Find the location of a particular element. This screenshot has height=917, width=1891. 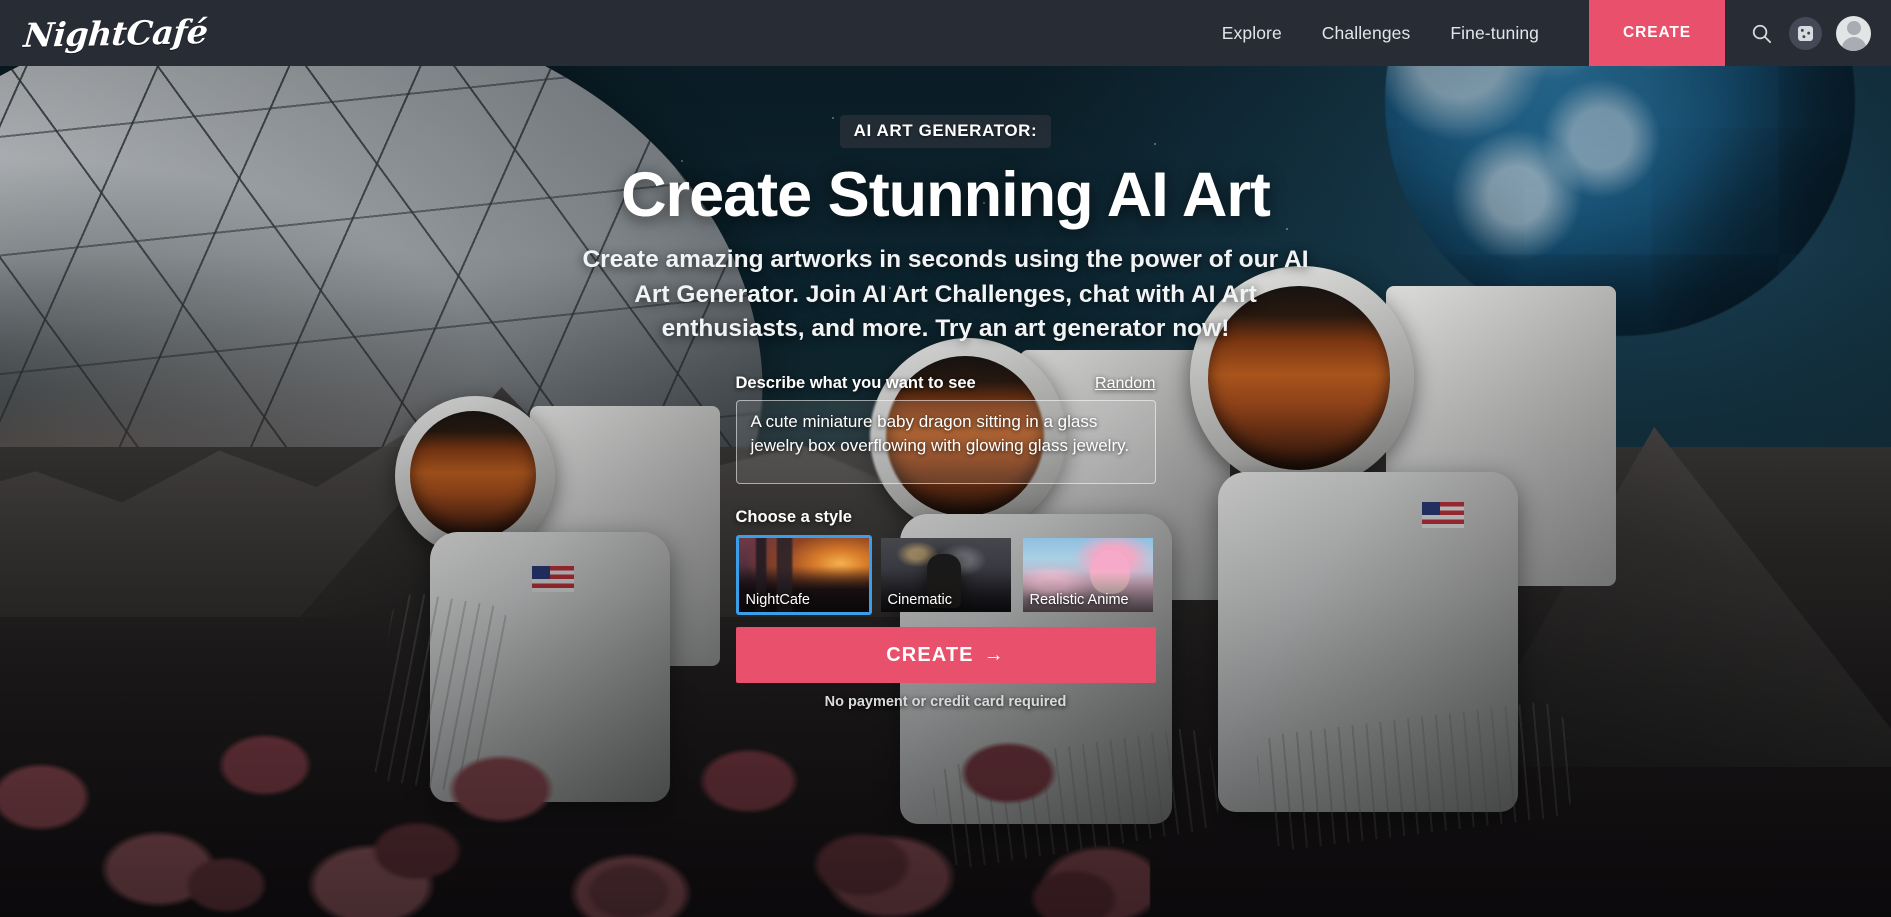

style-card-label: Cinematic is located at coordinates (919, 600).